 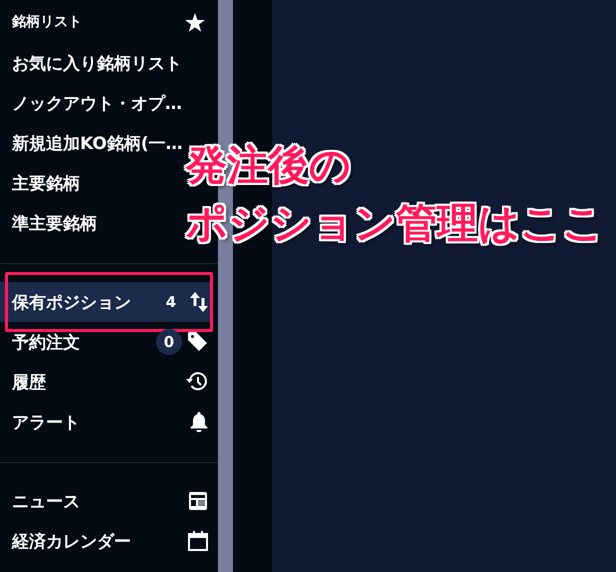 What do you see at coordinates (199, 302) in the screenshot?
I see `up-down-arrows-icon` at bounding box center [199, 302].